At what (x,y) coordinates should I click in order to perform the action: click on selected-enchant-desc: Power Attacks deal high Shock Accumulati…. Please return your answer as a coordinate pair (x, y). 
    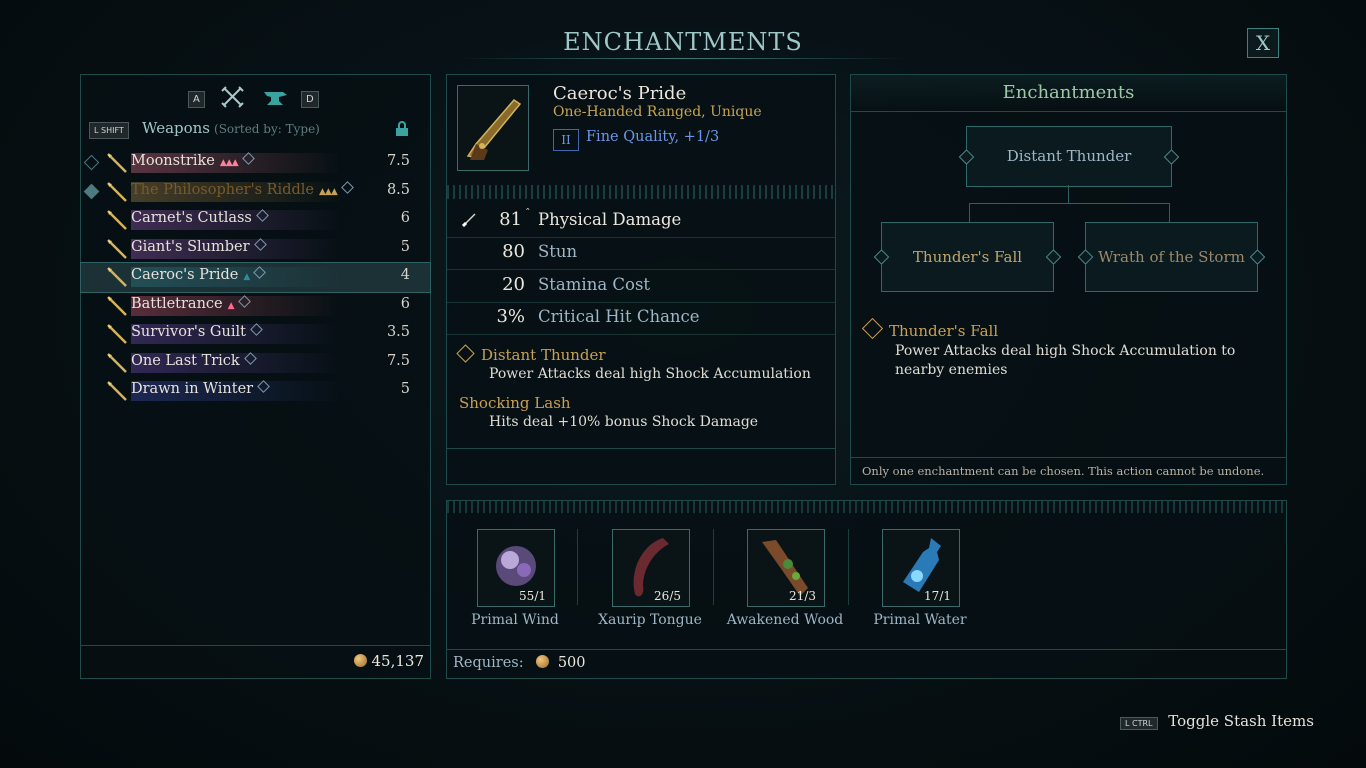
    Looking at the image, I should click on (1065, 360).